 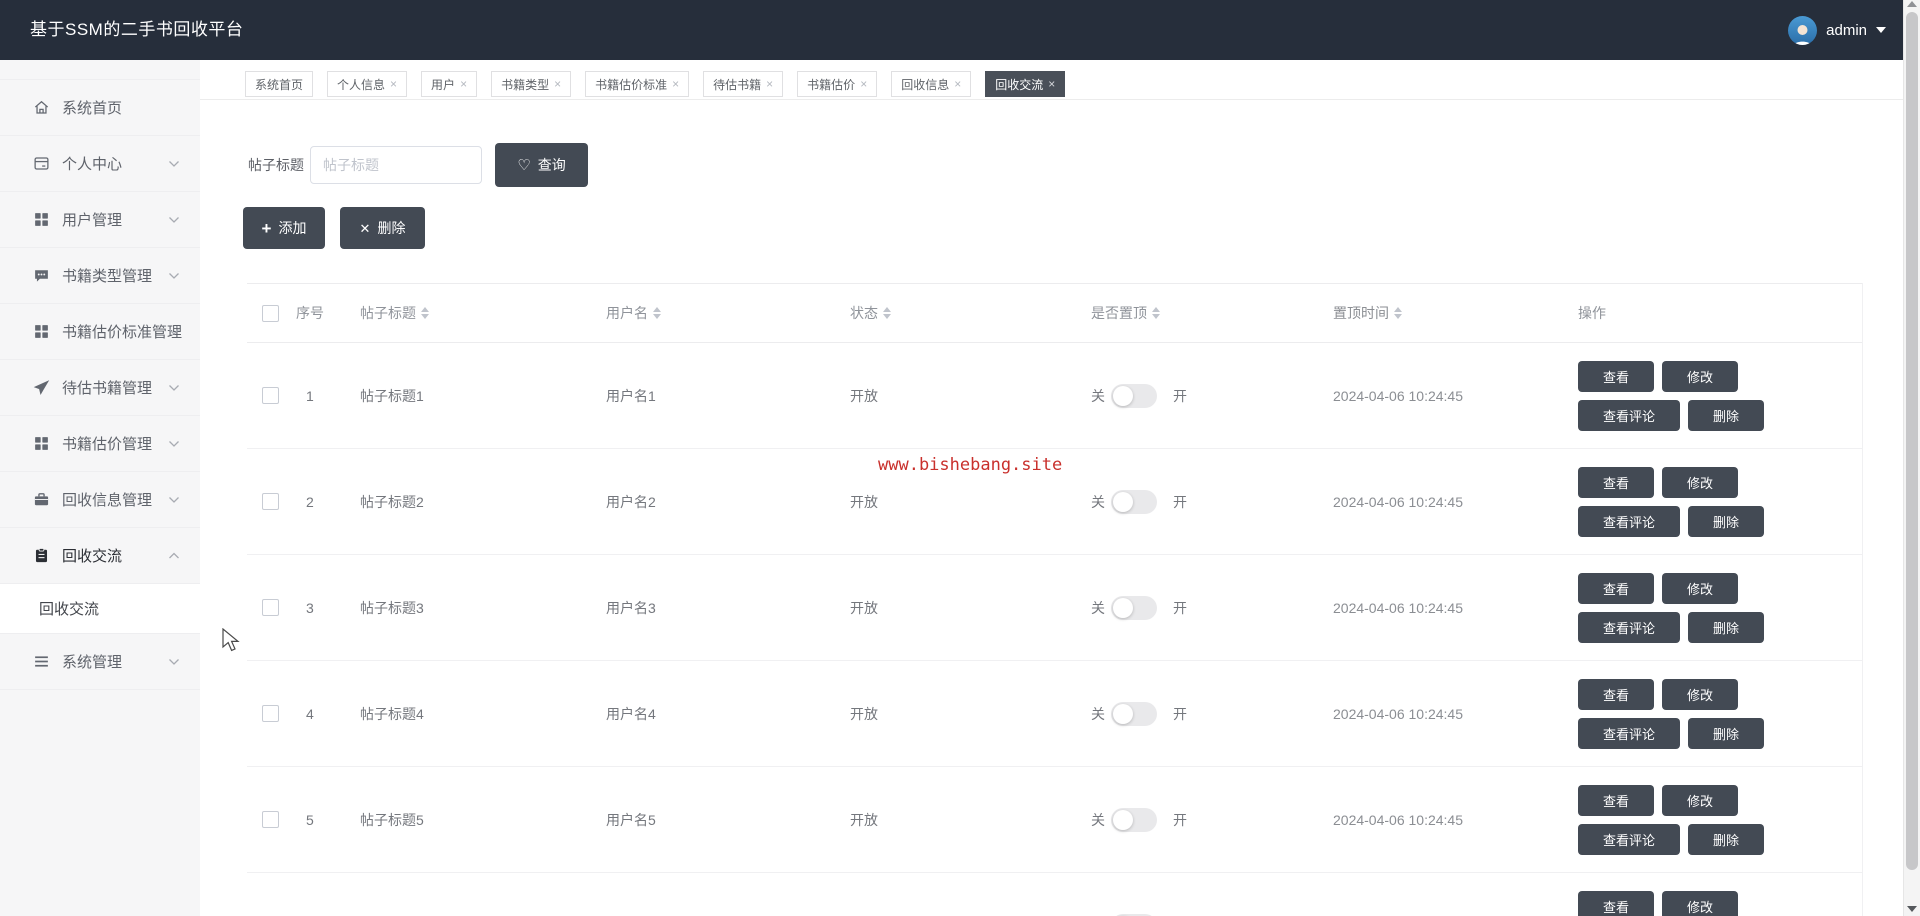 What do you see at coordinates (279, 84) in the screenshot?
I see `tab-home: 系统首页` at bounding box center [279, 84].